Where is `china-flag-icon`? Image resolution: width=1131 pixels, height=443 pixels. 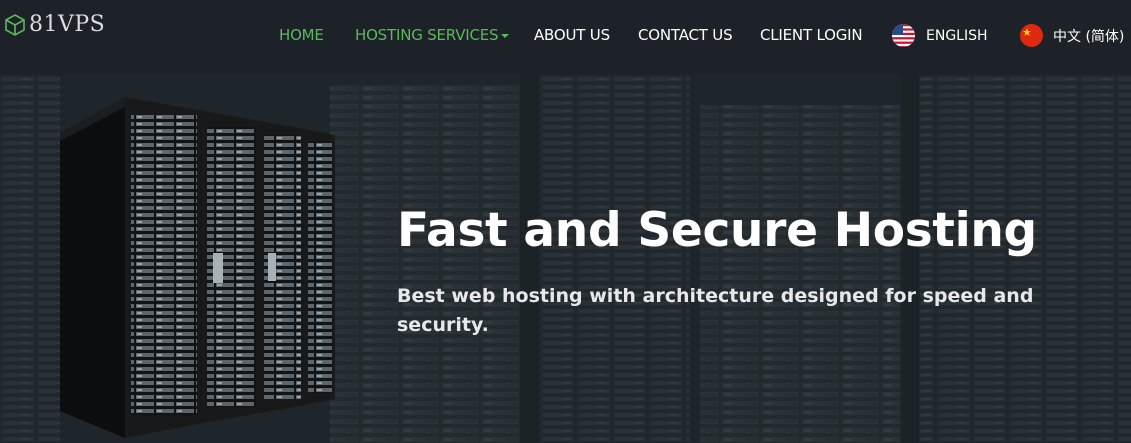 china-flag-icon is located at coordinates (1031, 35).